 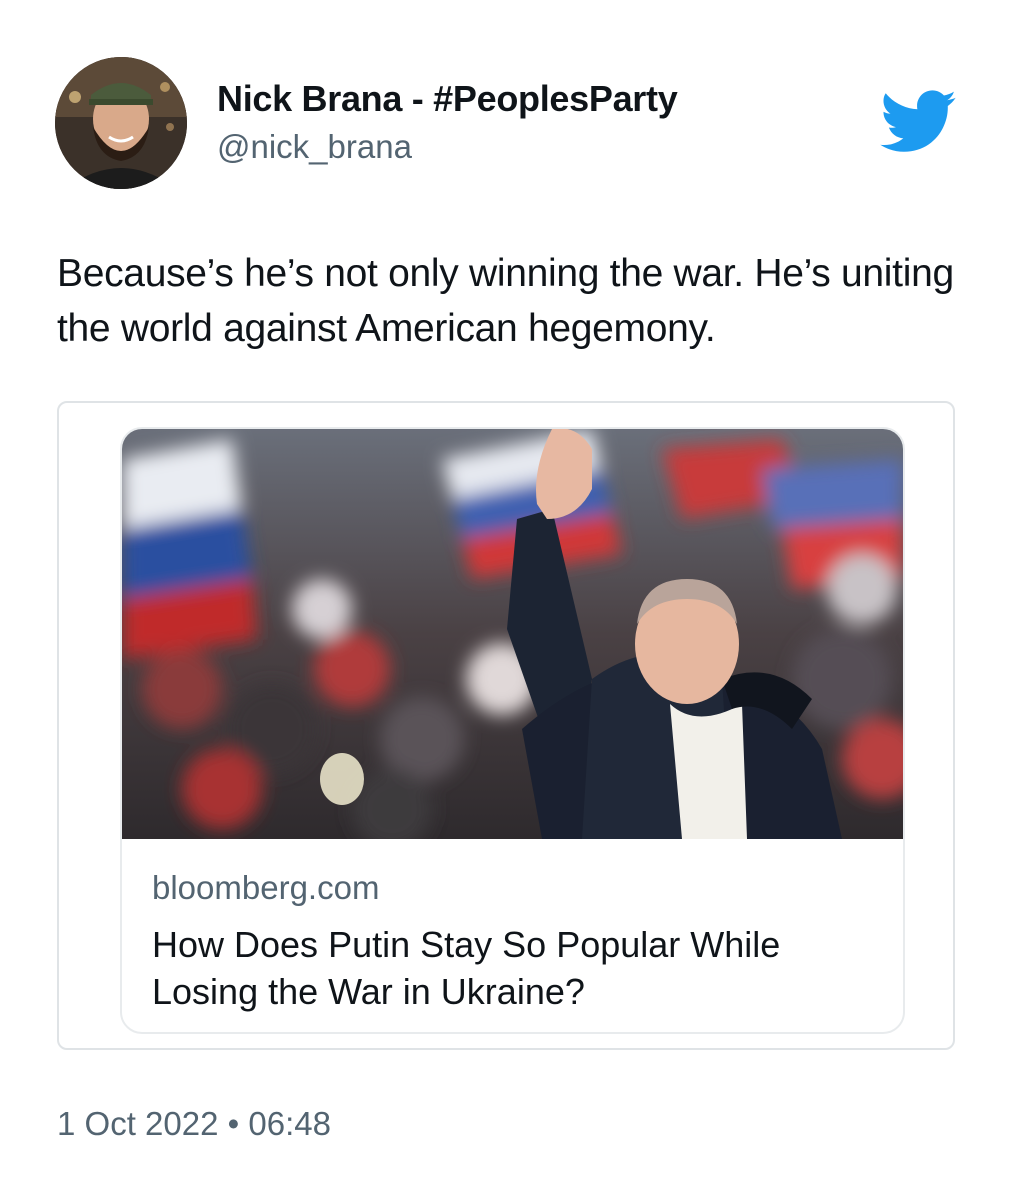 What do you see at coordinates (289, 1123) in the screenshot?
I see `tweet-time: 06:48` at bounding box center [289, 1123].